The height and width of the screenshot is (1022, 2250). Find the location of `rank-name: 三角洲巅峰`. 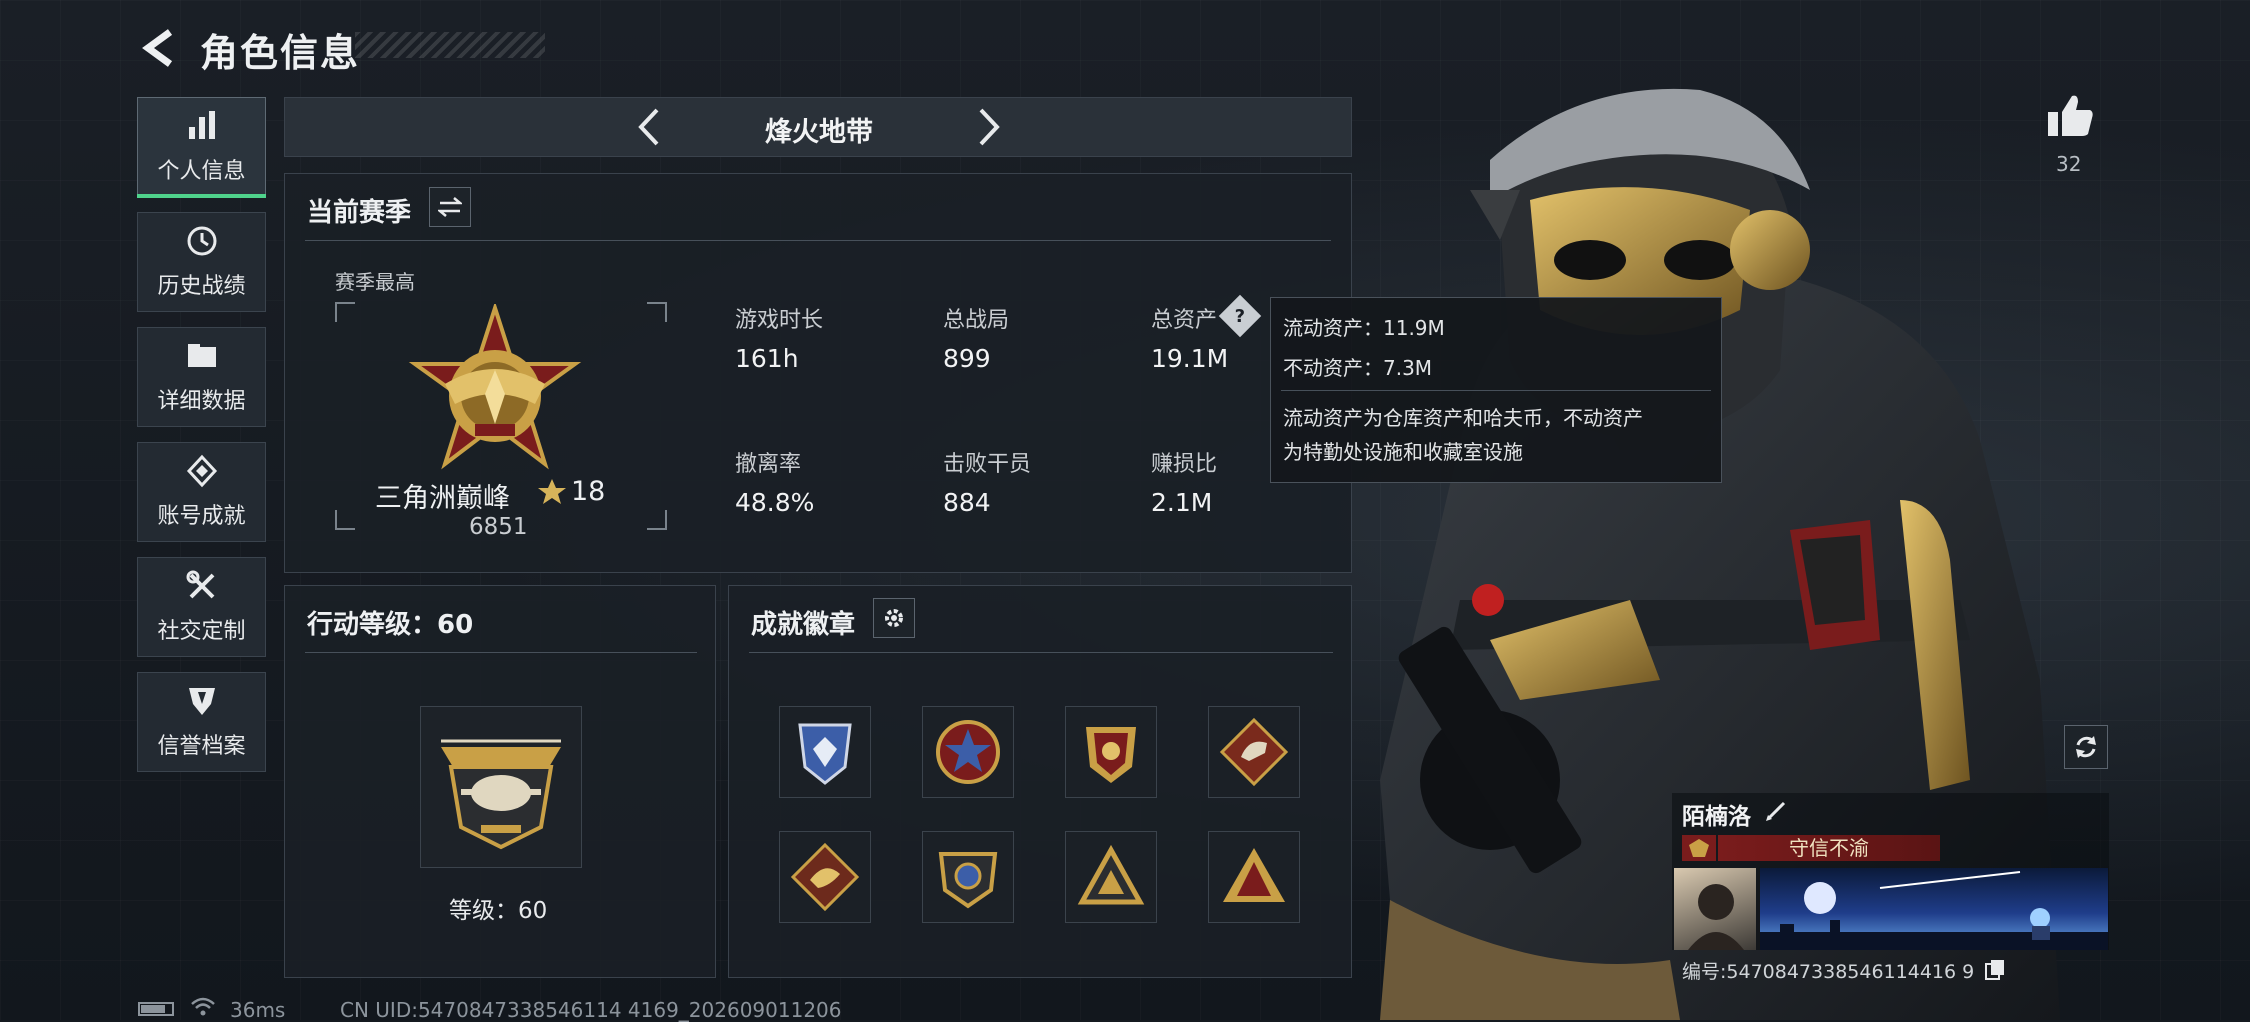

rank-name: 三角洲巅峰 is located at coordinates (442, 498).